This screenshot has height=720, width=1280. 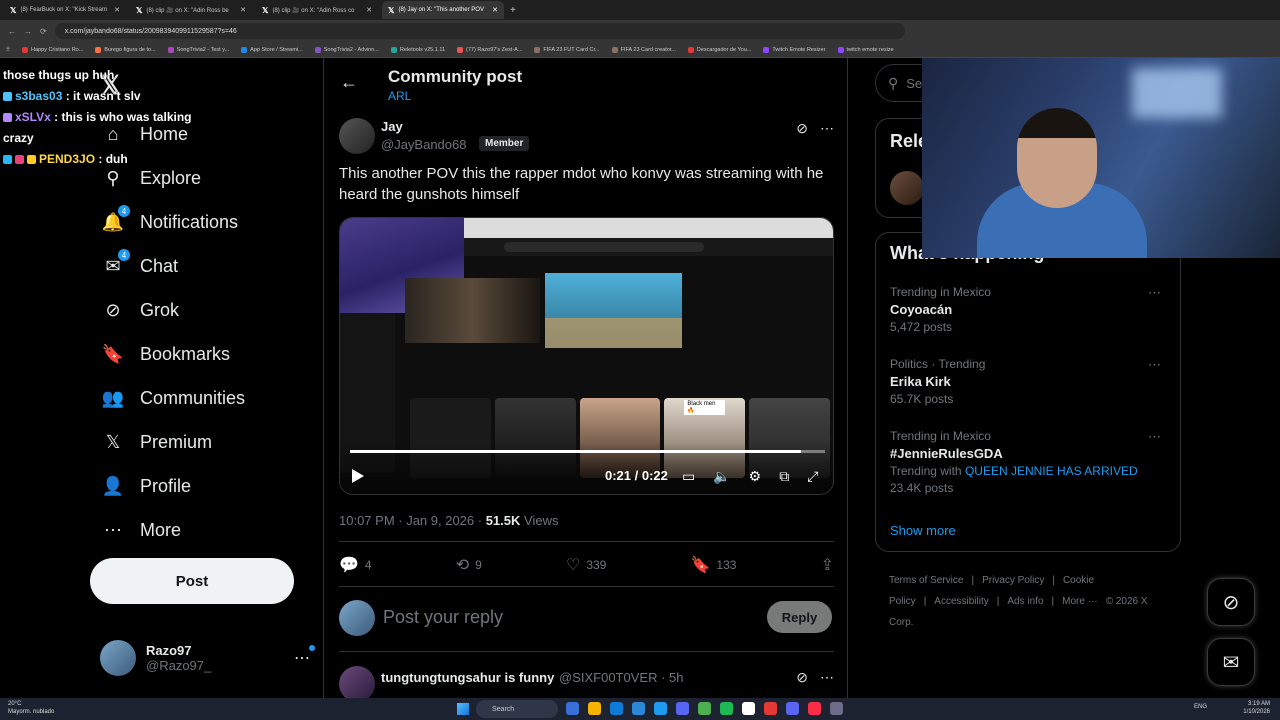 What do you see at coordinates (191, 10) in the screenshot?
I see `browser-tab: 𝕏 (8) clip 🎥 on X: "Adin Ross be ✕` at bounding box center [191, 10].